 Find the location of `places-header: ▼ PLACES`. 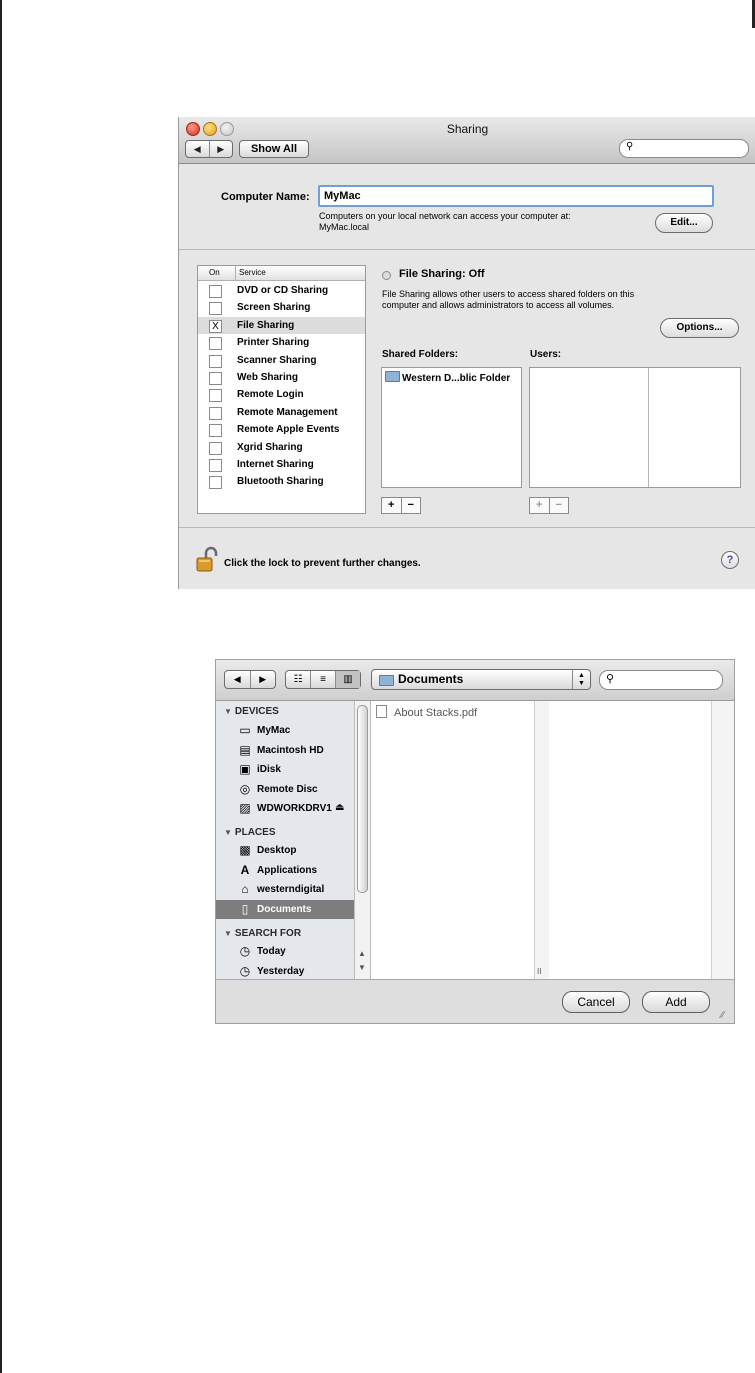

places-header: ▼ PLACES is located at coordinates (249, 832).